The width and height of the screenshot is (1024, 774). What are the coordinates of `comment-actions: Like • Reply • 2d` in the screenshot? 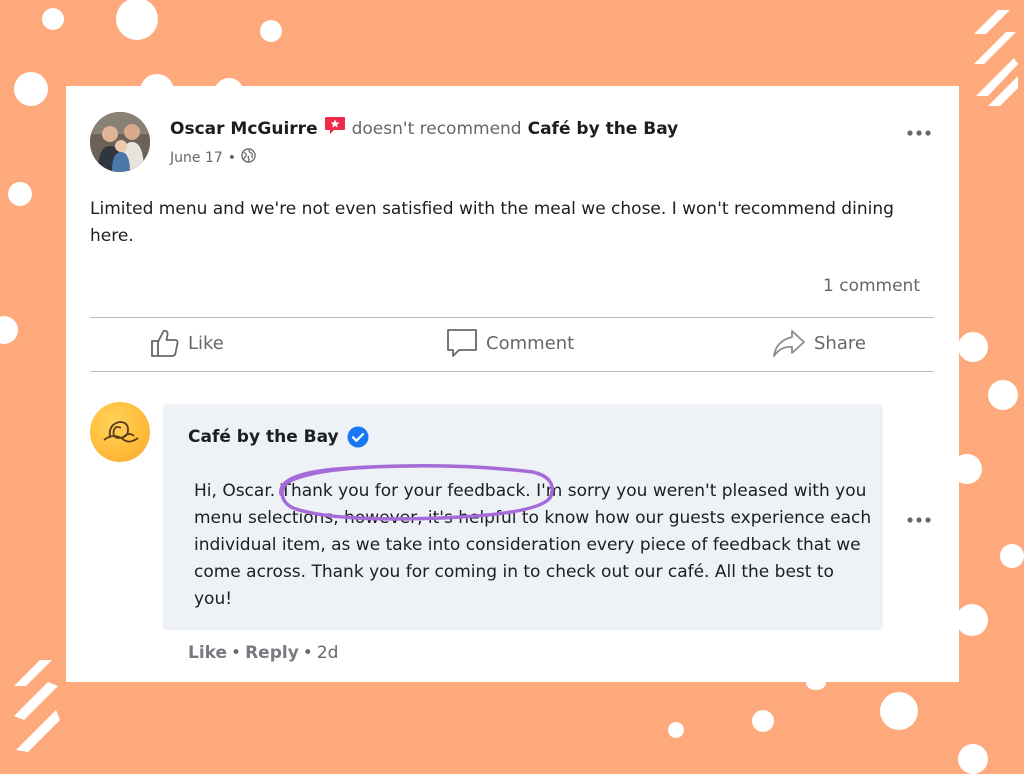 It's located at (263, 653).